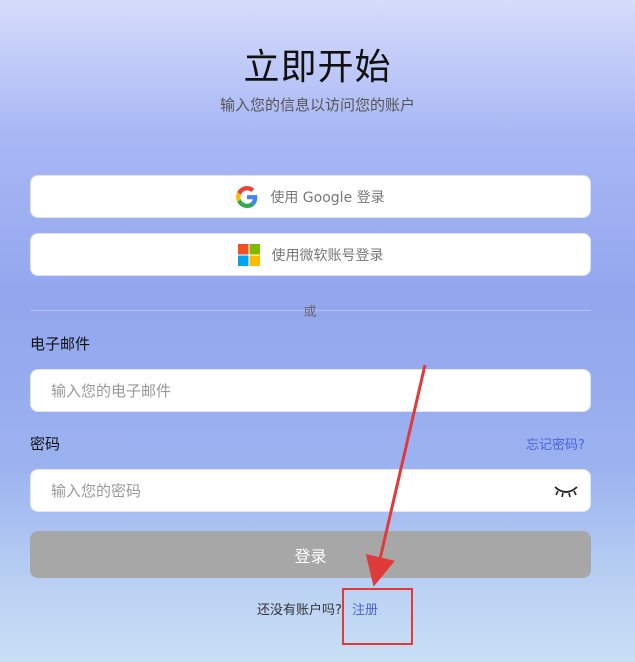 The width and height of the screenshot is (635, 662). I want to click on divider-or-text: 或, so click(310, 312).